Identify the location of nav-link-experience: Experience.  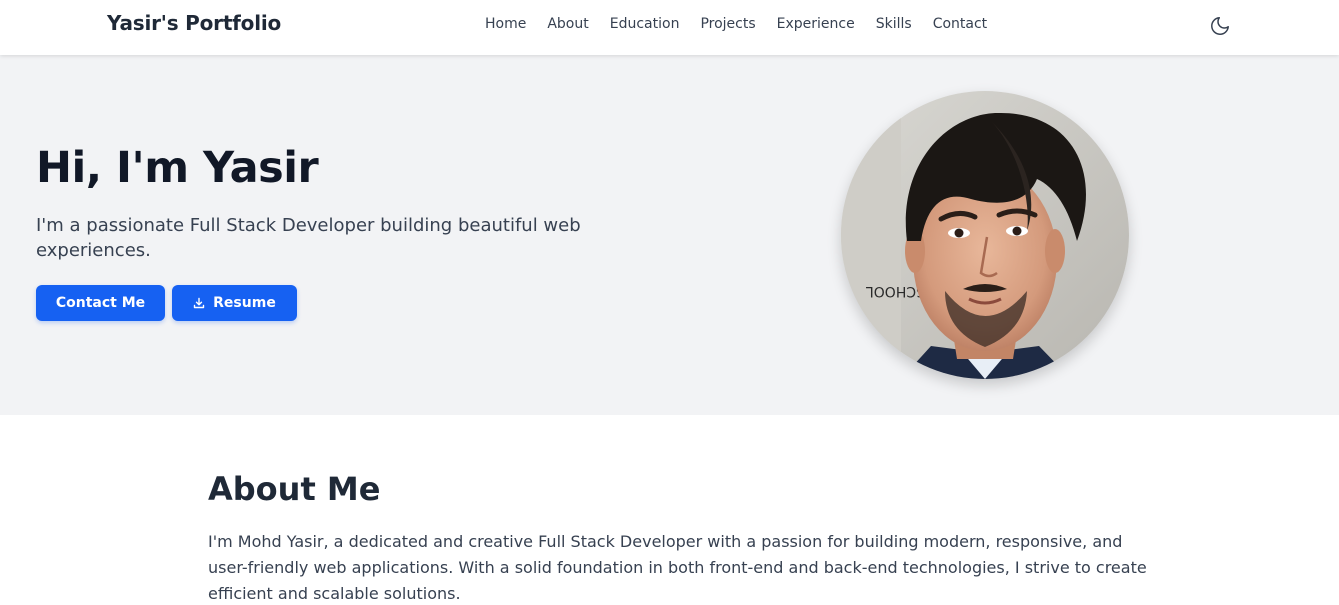
(816, 24).